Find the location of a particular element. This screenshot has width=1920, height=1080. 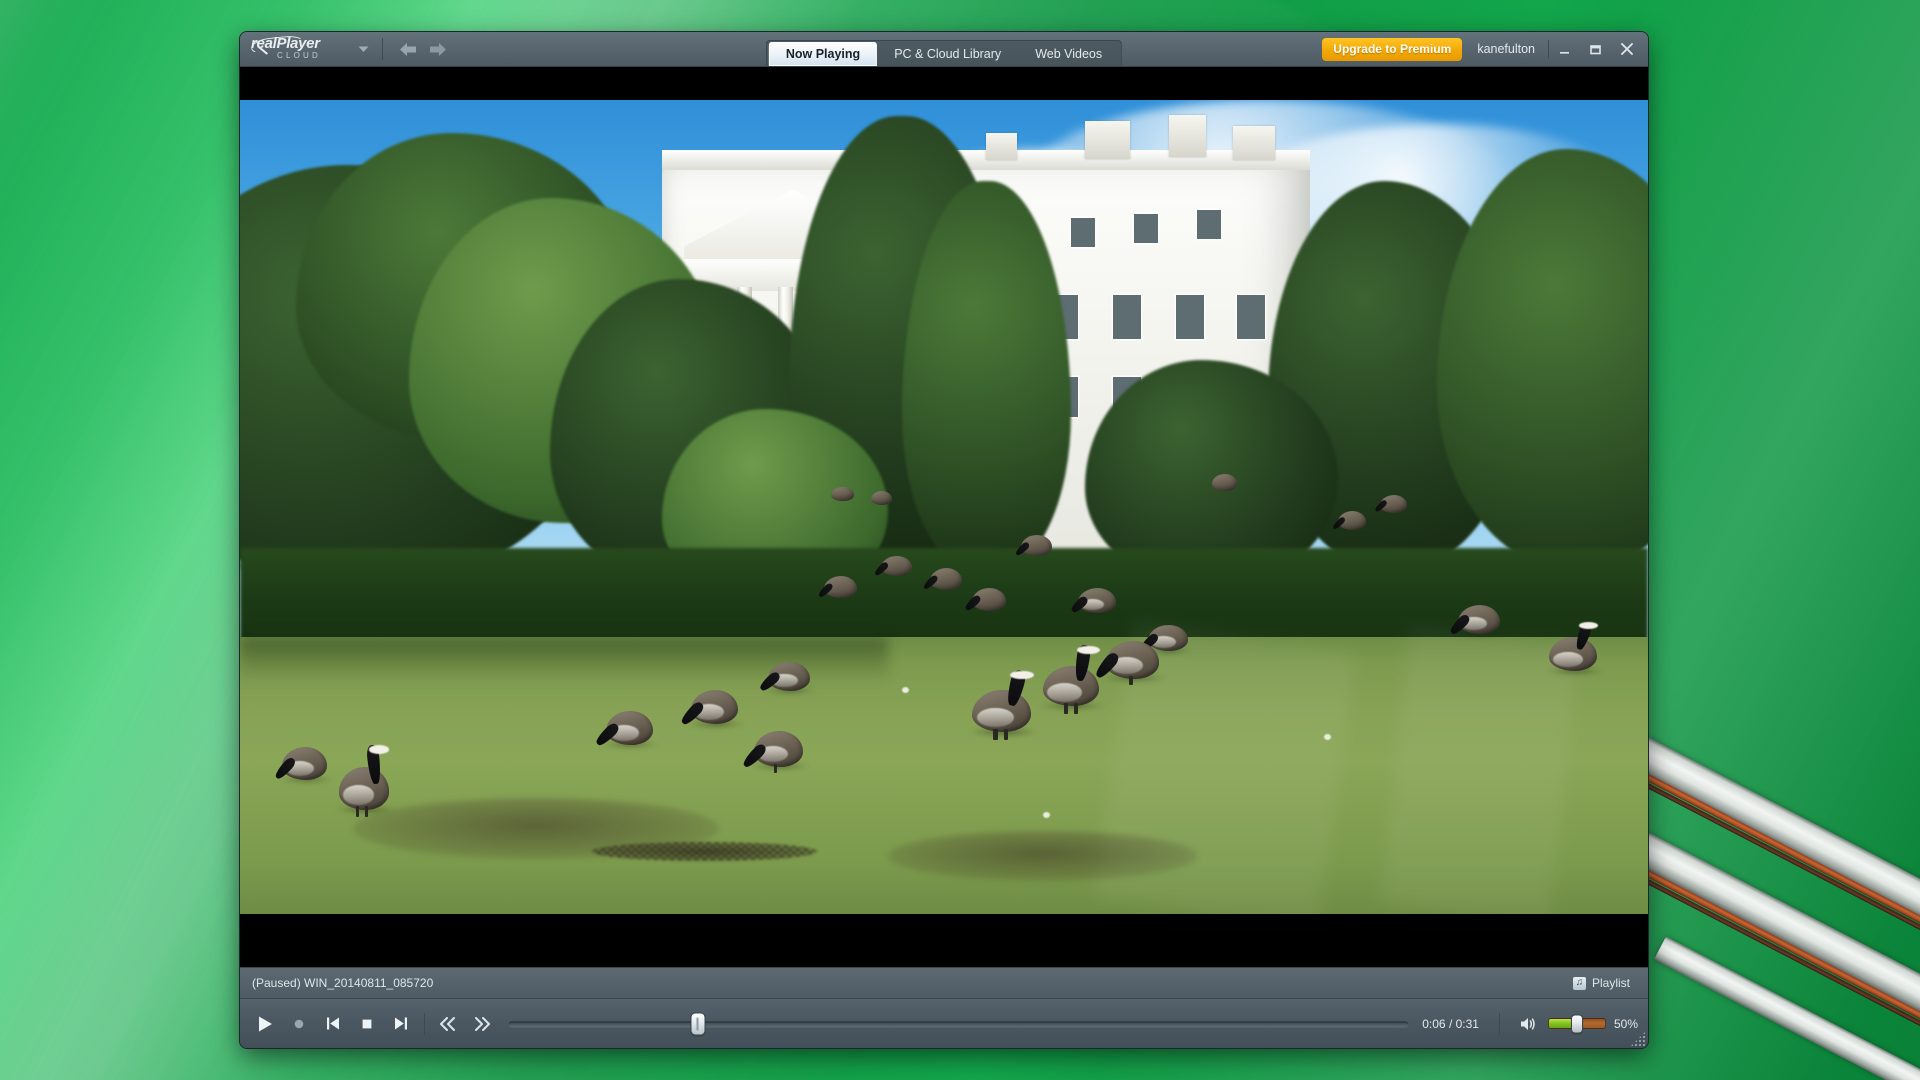

now-playing-status: (Paused) WIN_20140811_085720 is located at coordinates (343, 983).